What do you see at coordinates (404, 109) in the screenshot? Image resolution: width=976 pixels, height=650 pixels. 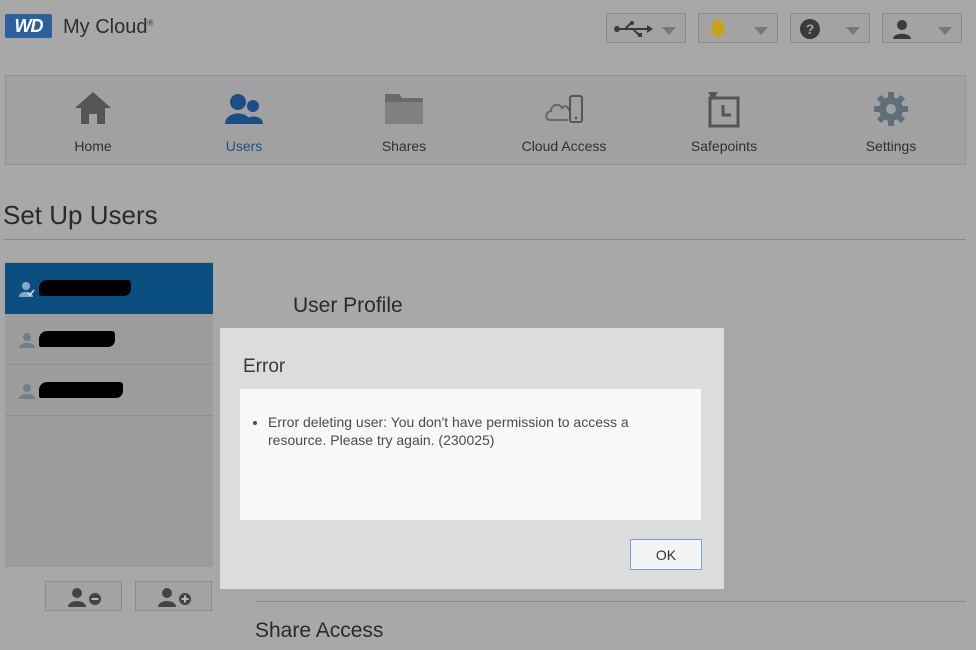 I see `folder-icon` at bounding box center [404, 109].